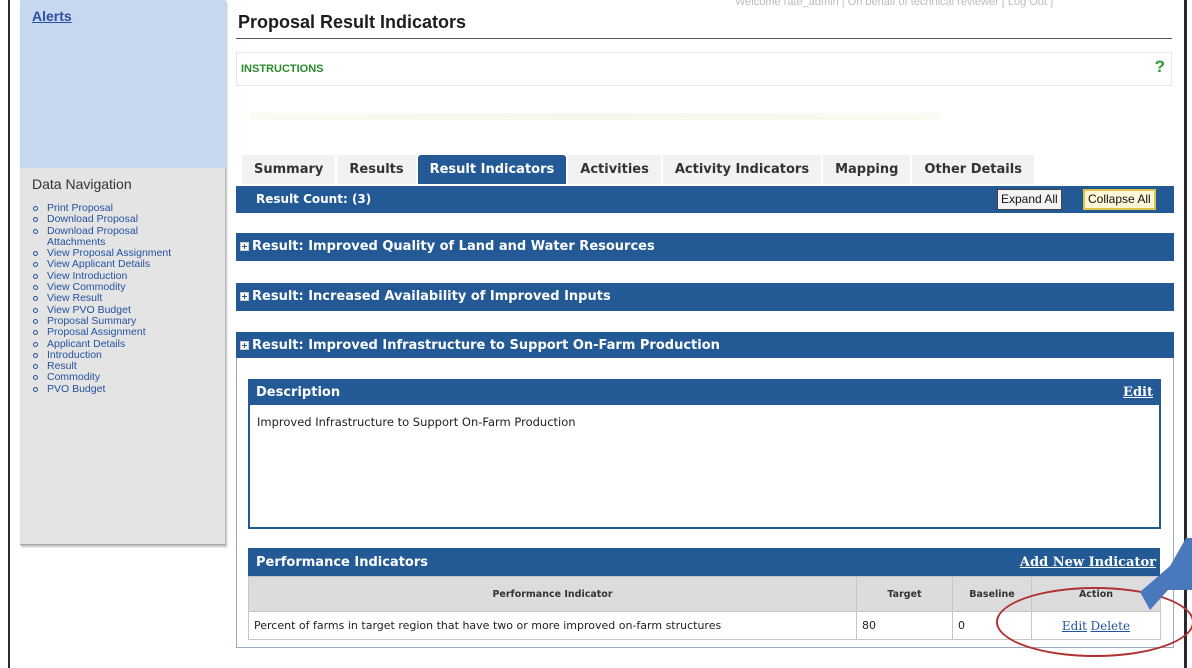  I want to click on window-frame-left, so click(5, 334).